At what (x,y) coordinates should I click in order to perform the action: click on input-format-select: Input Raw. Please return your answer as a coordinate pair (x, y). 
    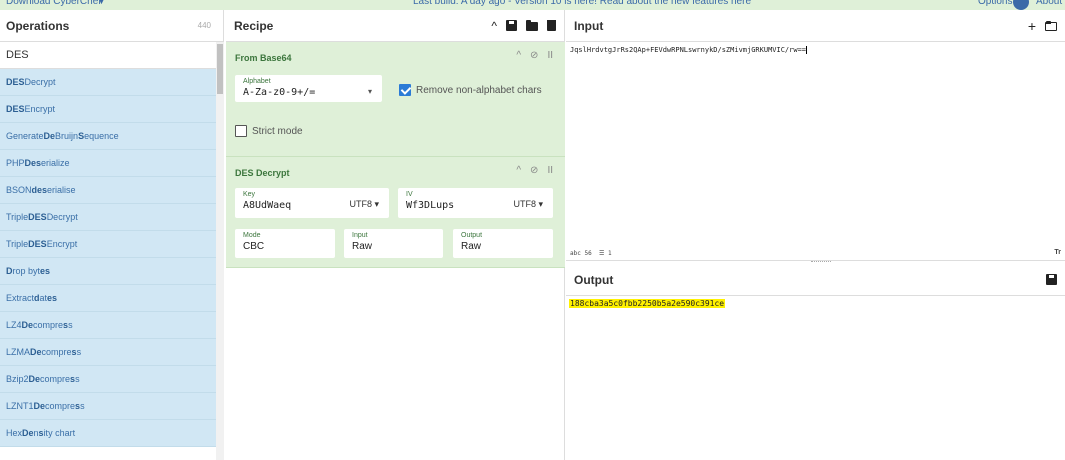
    Looking at the image, I should click on (393, 243).